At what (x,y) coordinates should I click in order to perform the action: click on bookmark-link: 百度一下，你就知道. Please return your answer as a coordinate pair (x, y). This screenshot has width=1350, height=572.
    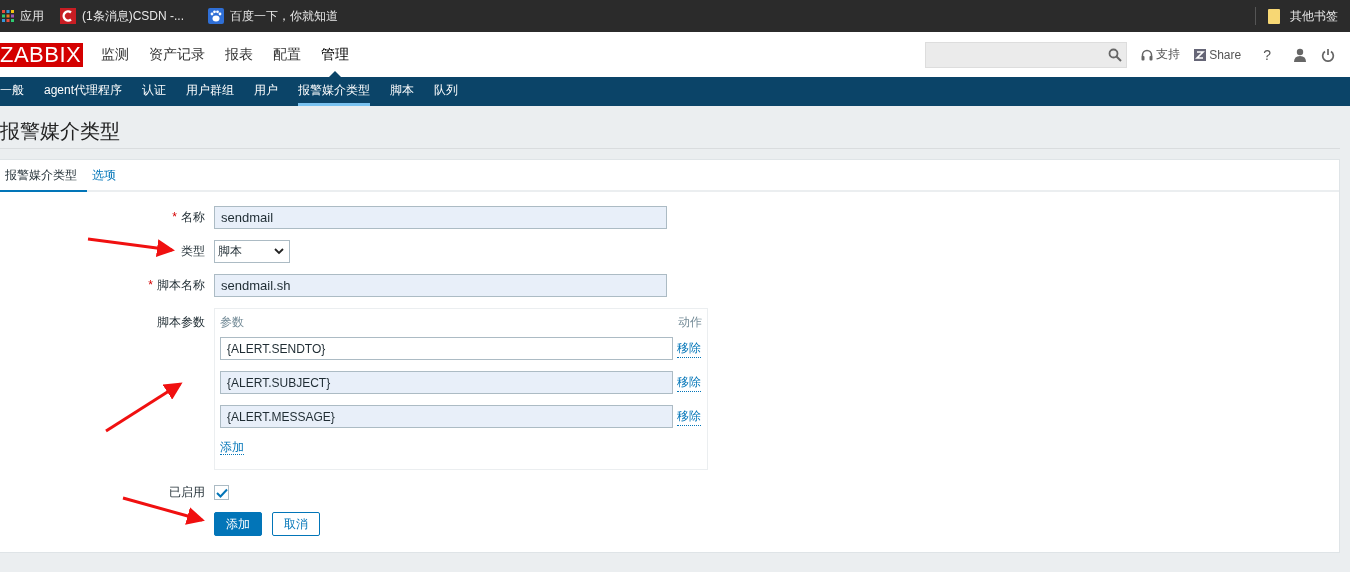
    Looking at the image, I should click on (284, 16).